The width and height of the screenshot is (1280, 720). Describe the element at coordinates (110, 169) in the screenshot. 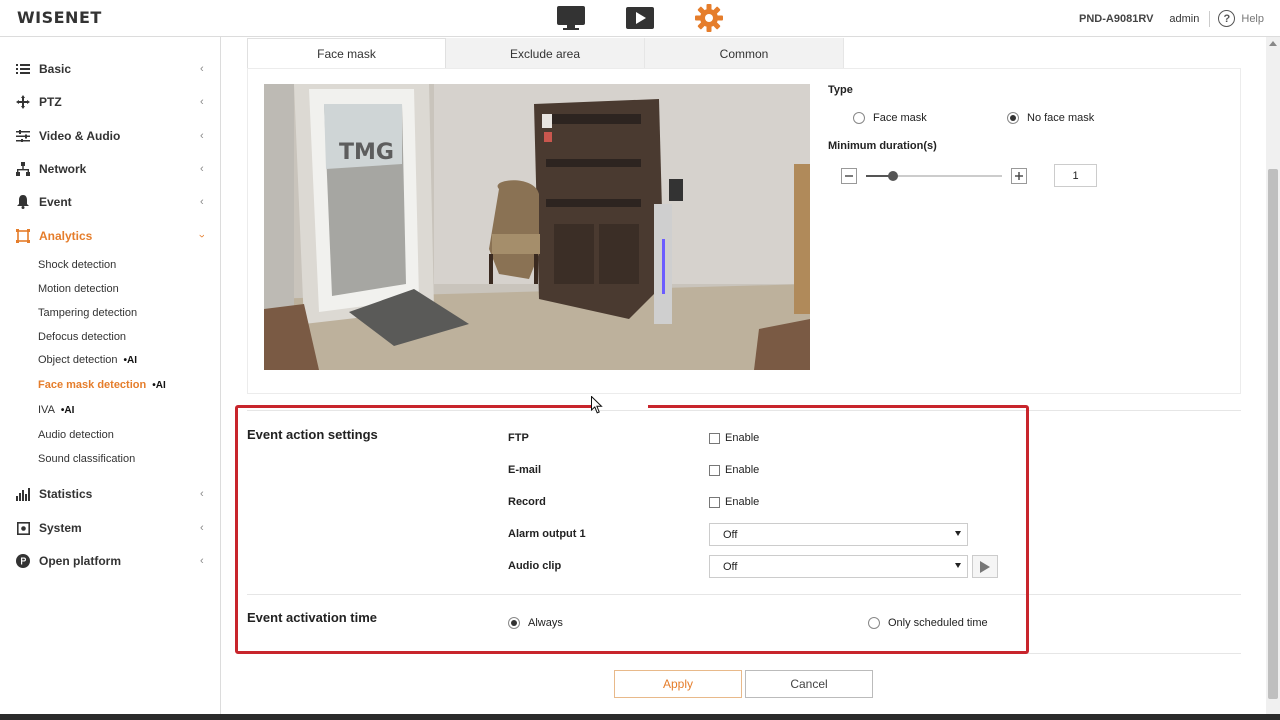

I see `sidebar-item-network: Network ‹` at that location.